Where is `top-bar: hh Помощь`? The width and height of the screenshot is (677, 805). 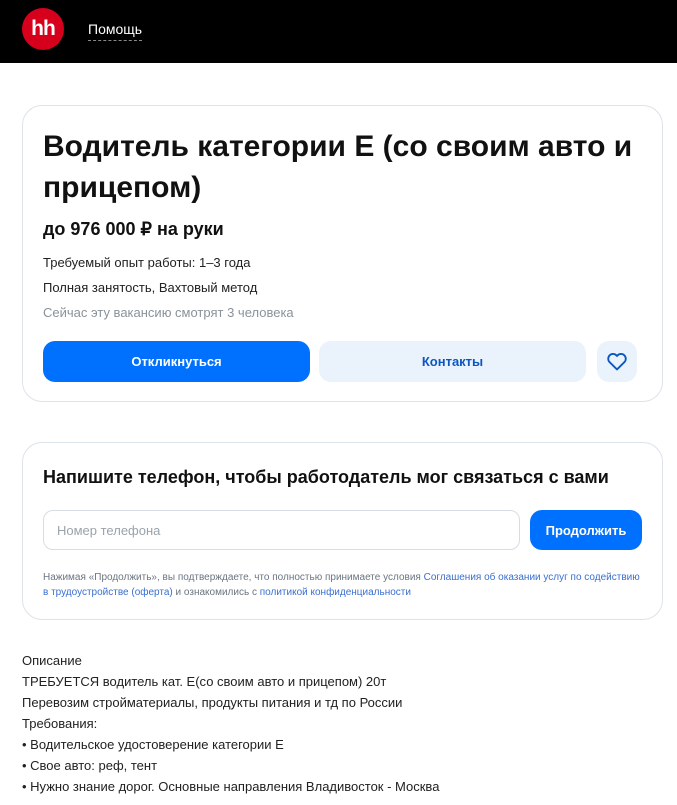
top-bar: hh Помощь is located at coordinates (338, 31).